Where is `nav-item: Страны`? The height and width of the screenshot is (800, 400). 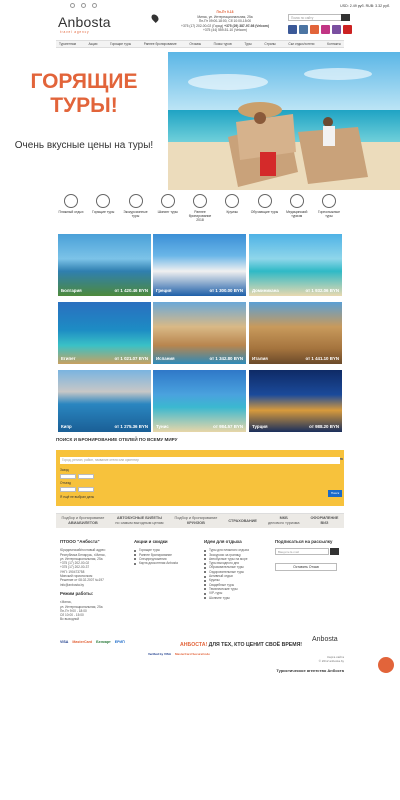
nav-item: Страны is located at coordinates (269, 44).